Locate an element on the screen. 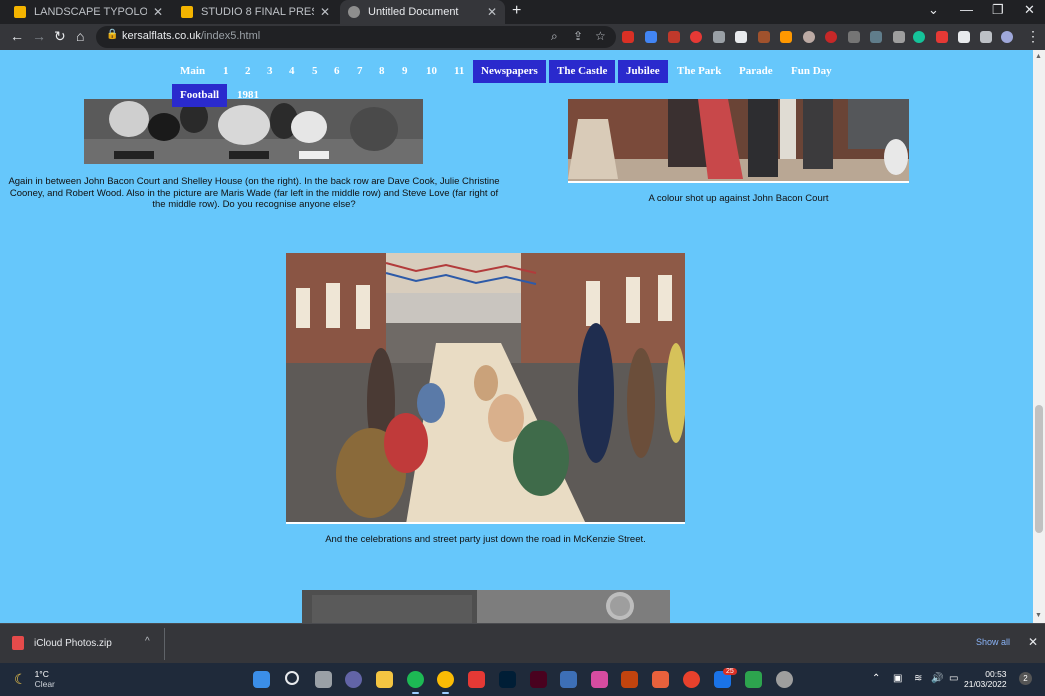 The height and width of the screenshot is (696, 1045). nav-link-8: 8 is located at coordinates (382, 71).